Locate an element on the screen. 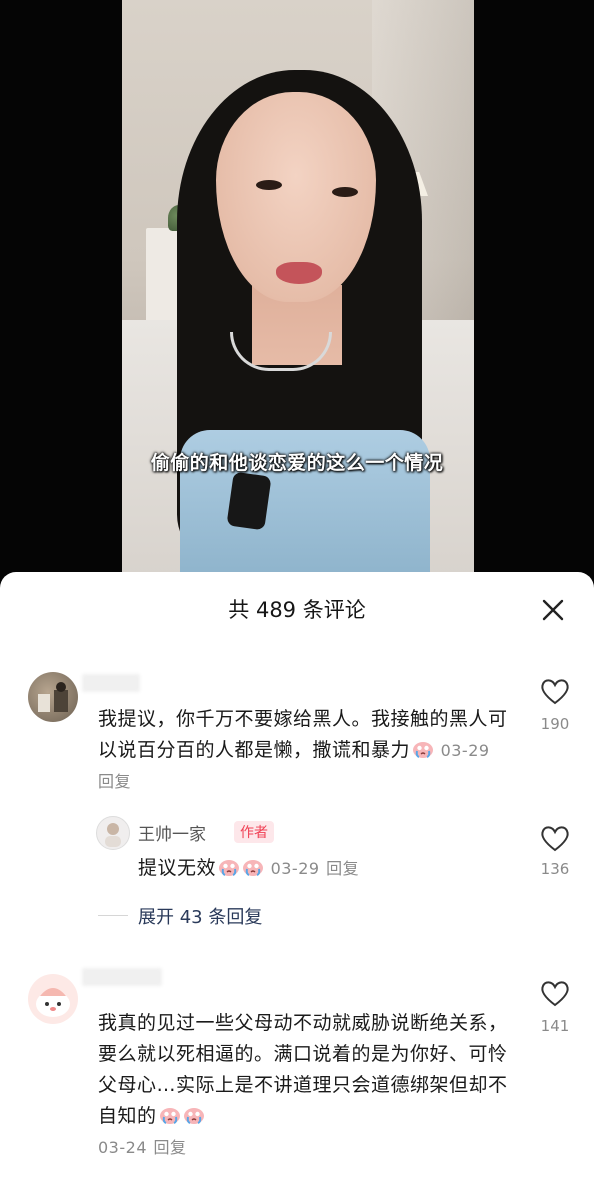  person-eye-right is located at coordinates (345, 192).